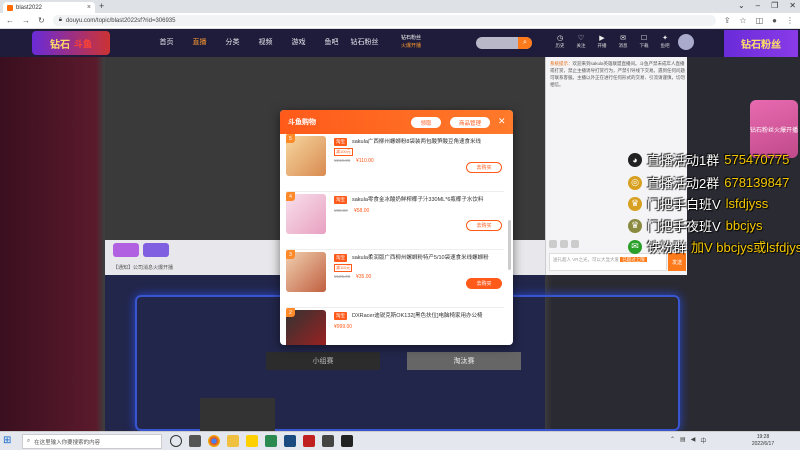  I want to click on overlay-value: bbcjys, so click(744, 225).